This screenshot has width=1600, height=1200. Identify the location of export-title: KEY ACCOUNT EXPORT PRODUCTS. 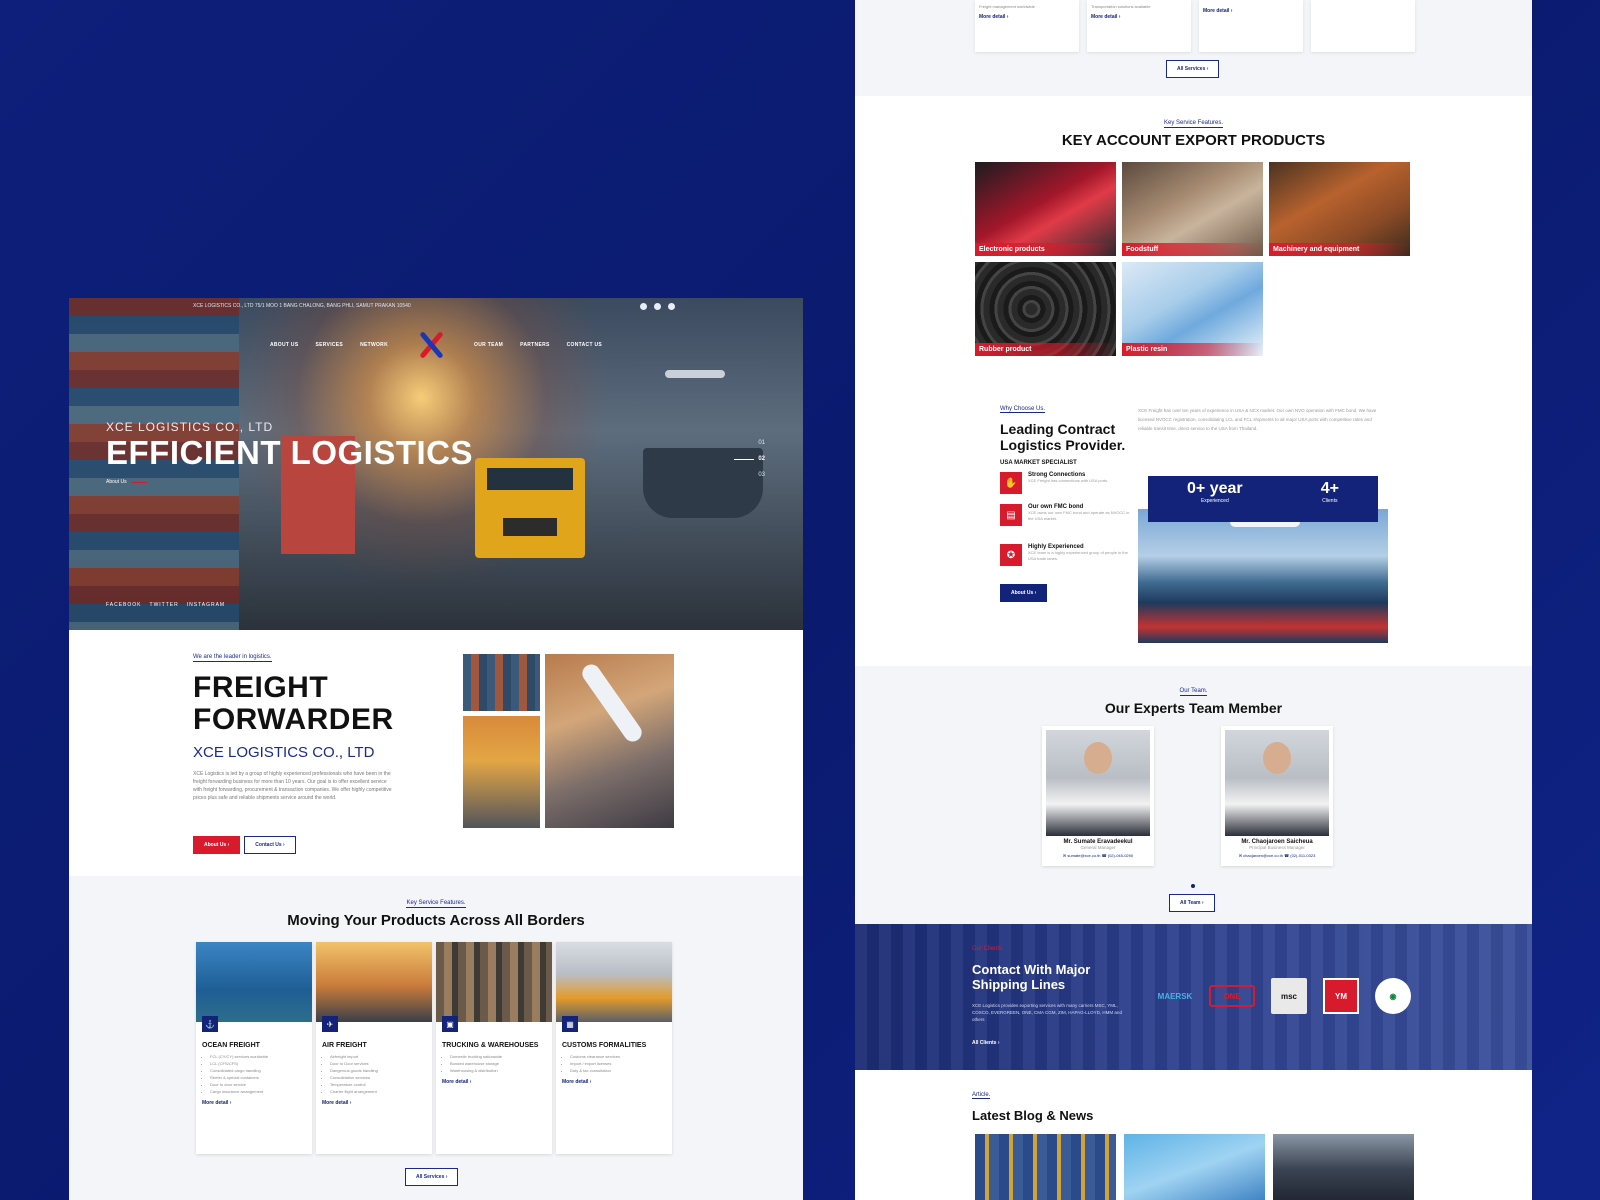
(1193, 140).